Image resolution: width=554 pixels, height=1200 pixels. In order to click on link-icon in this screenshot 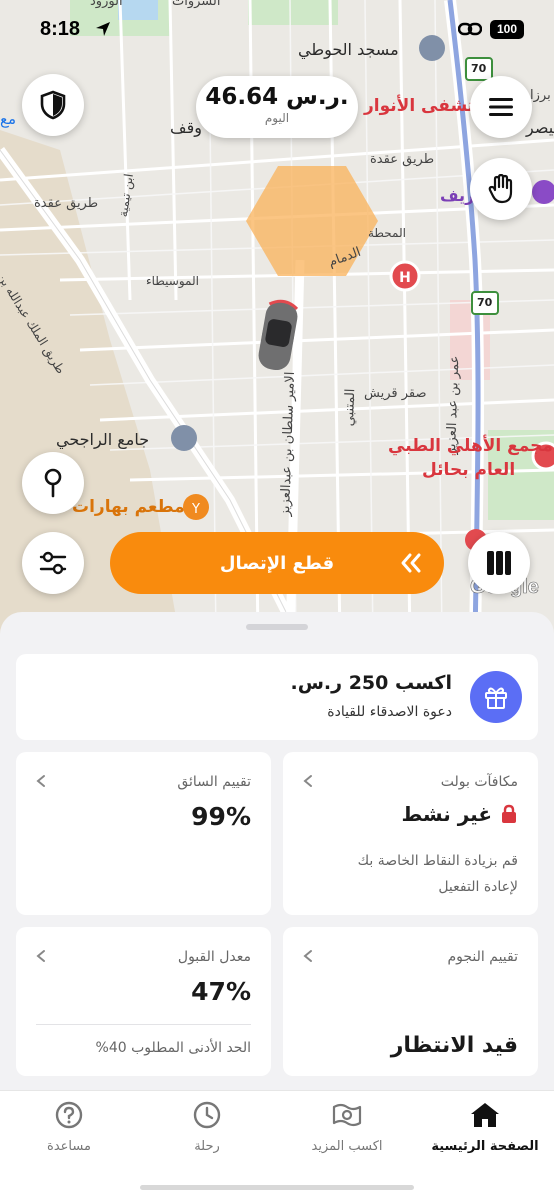, I will do `click(470, 29)`.